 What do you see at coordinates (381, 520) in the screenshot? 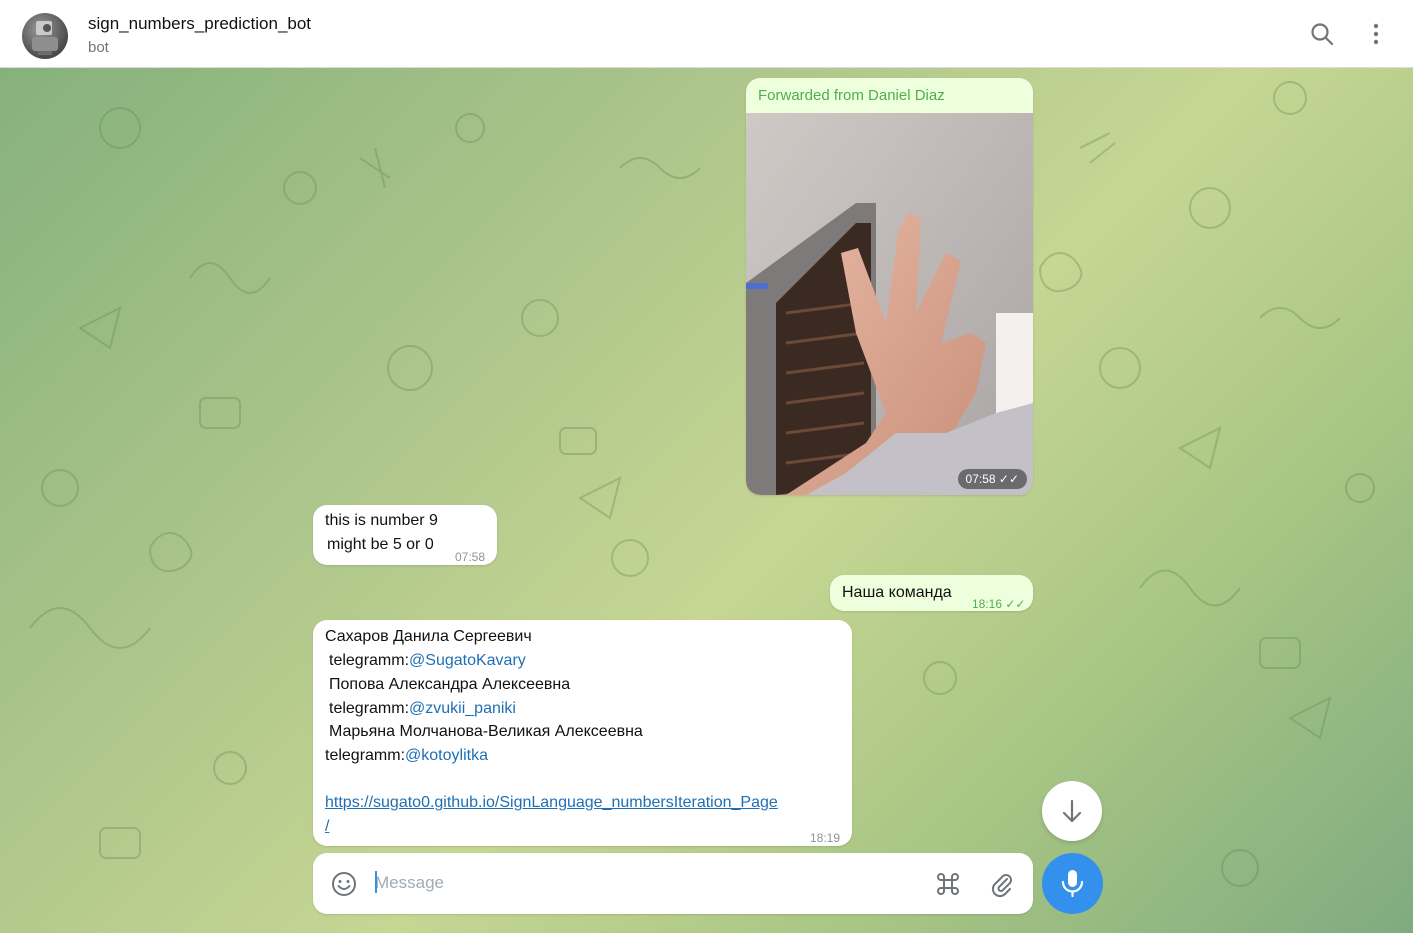
I see `message-text-line: this is number 9` at bounding box center [381, 520].